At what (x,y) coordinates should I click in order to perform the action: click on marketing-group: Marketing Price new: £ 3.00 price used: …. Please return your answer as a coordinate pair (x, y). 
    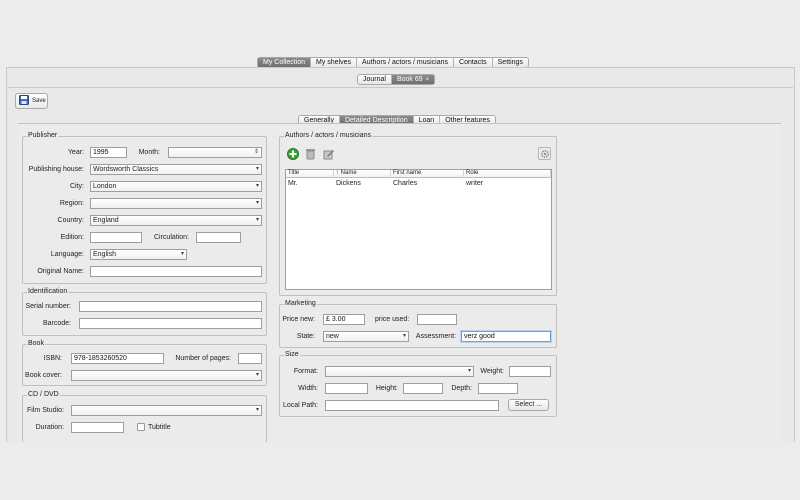
    Looking at the image, I should click on (418, 324).